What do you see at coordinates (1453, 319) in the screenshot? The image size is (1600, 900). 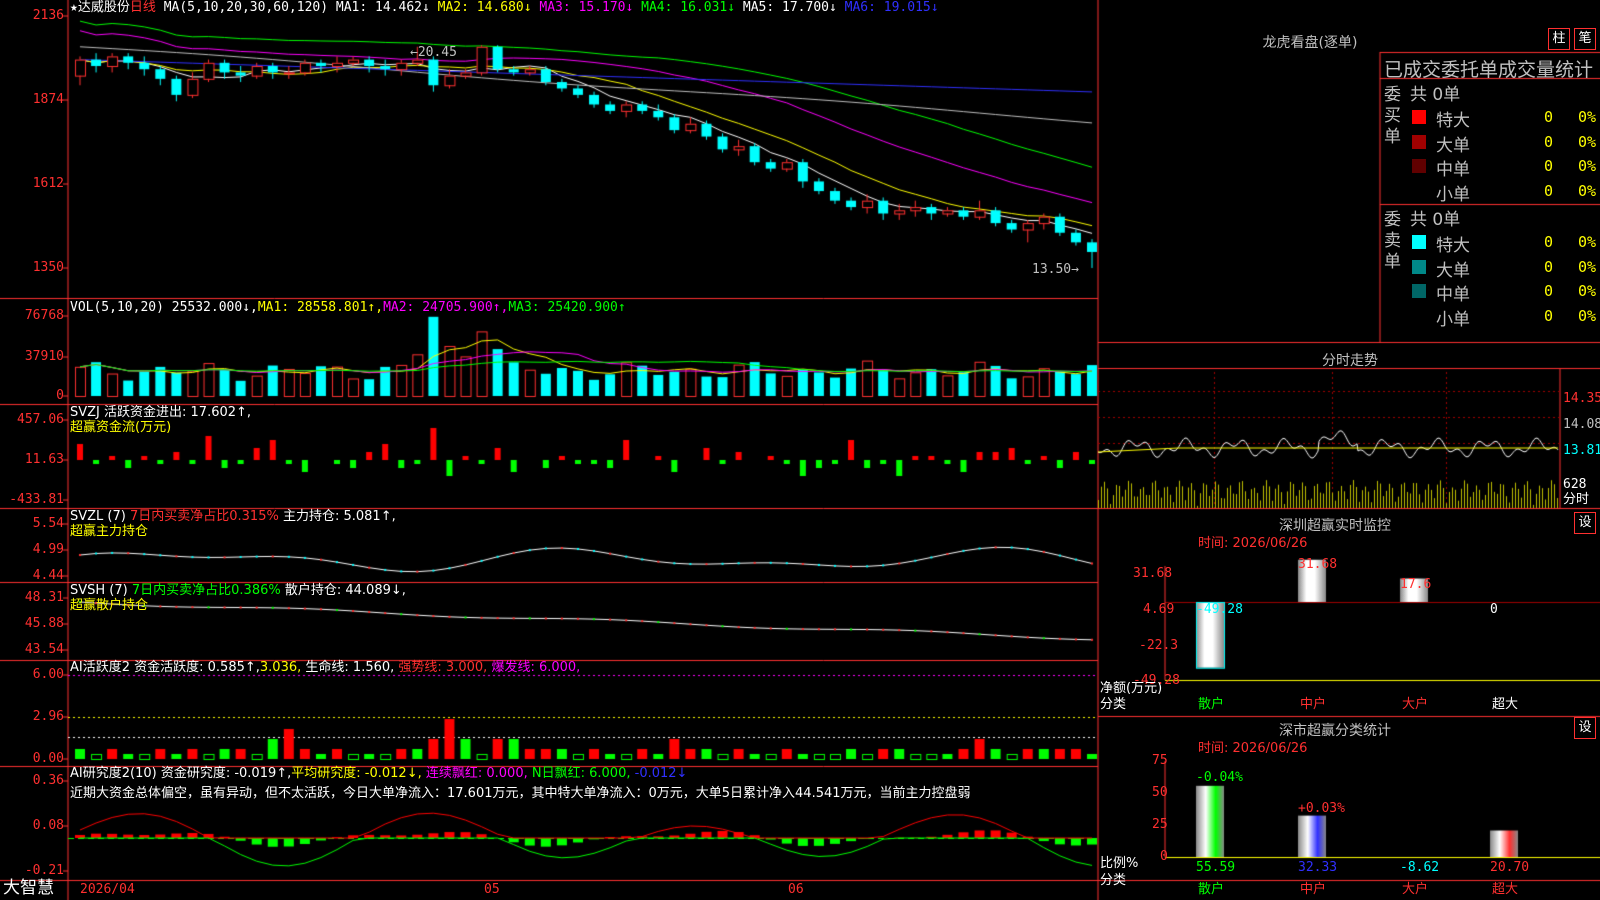 I see `sell-row-name: 小单` at bounding box center [1453, 319].